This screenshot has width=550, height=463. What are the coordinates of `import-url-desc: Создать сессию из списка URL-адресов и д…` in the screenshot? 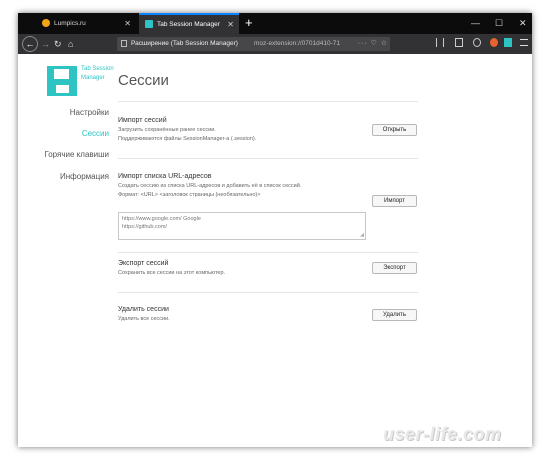 It's located at (210, 186).